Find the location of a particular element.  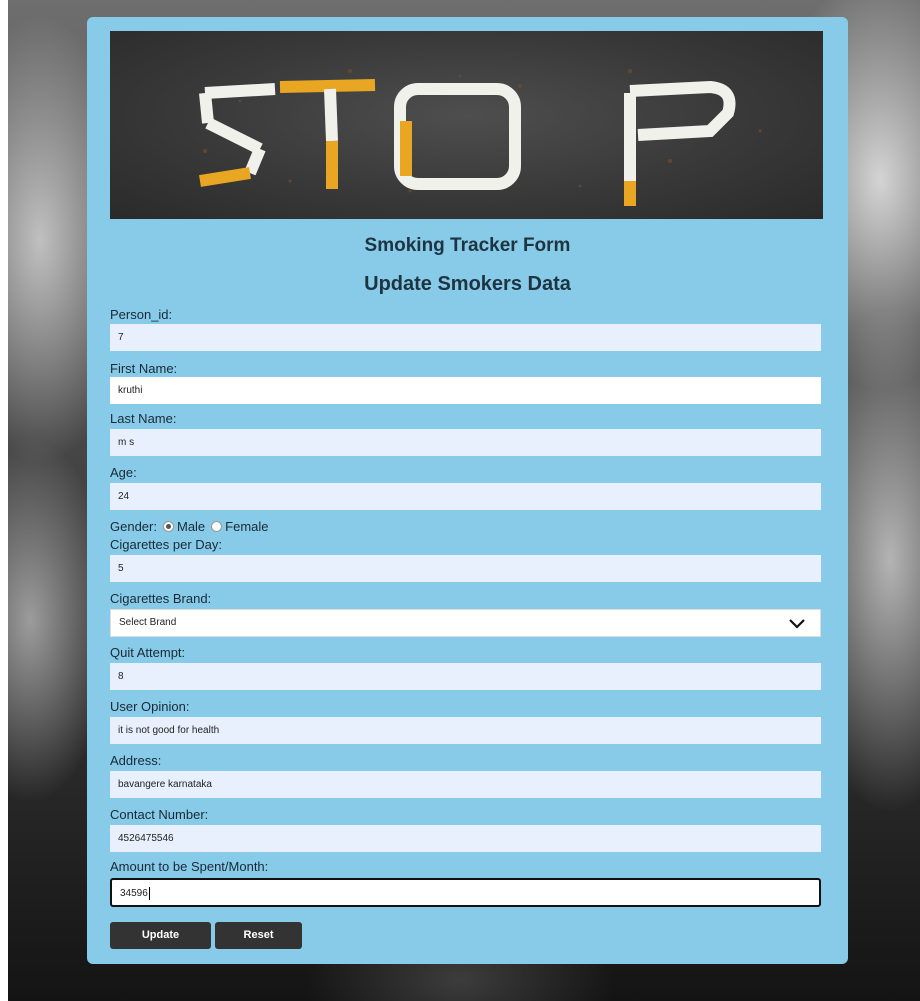

amount-per-month-label: Amount to be Spent/Month: is located at coordinates (189, 866).